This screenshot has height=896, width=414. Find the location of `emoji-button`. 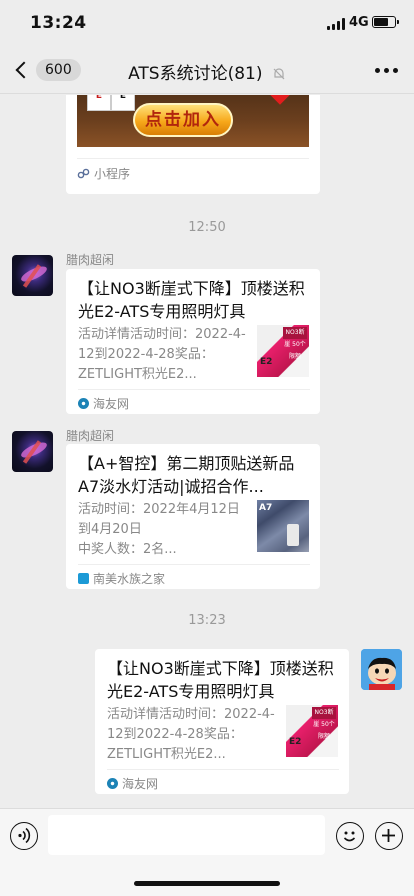

emoji-button is located at coordinates (350, 836).